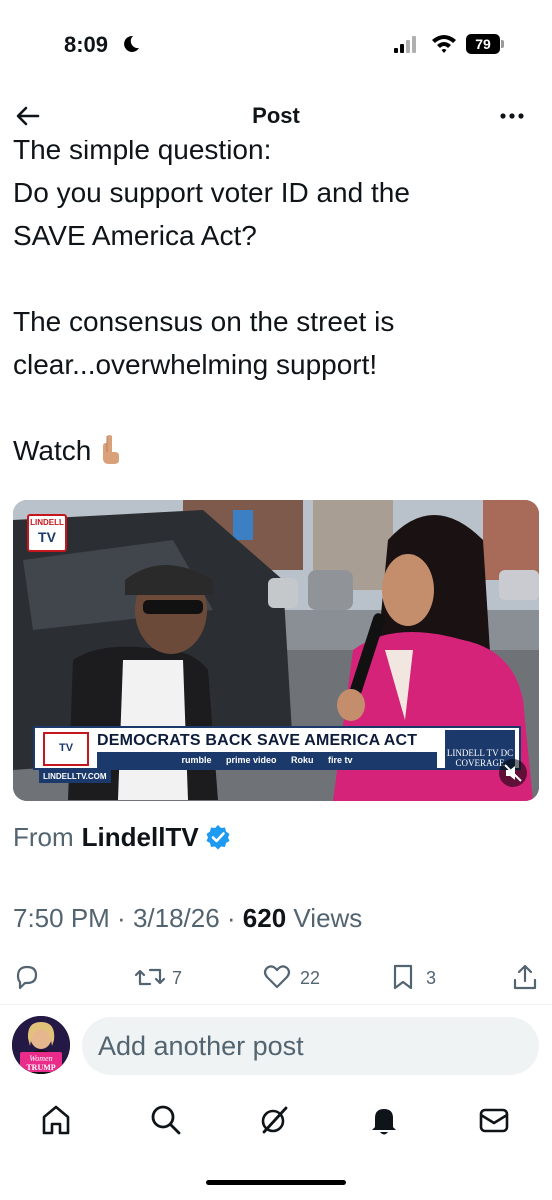  What do you see at coordinates (166, 1120) in the screenshot?
I see `search-icon` at bounding box center [166, 1120].